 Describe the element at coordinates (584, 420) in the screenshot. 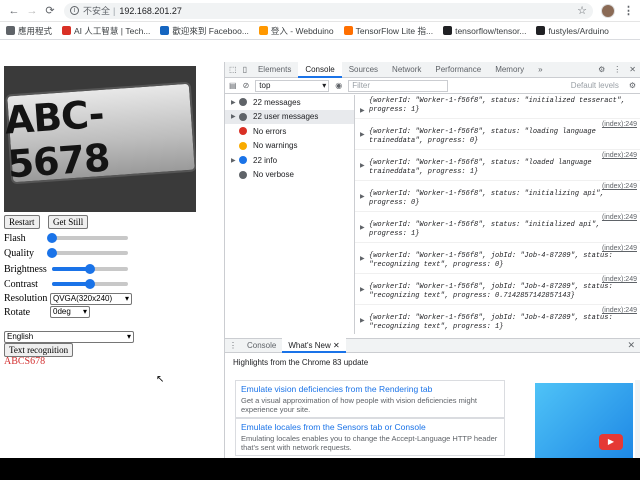

I see `whats-new-video-thumbnail: ▶` at that location.